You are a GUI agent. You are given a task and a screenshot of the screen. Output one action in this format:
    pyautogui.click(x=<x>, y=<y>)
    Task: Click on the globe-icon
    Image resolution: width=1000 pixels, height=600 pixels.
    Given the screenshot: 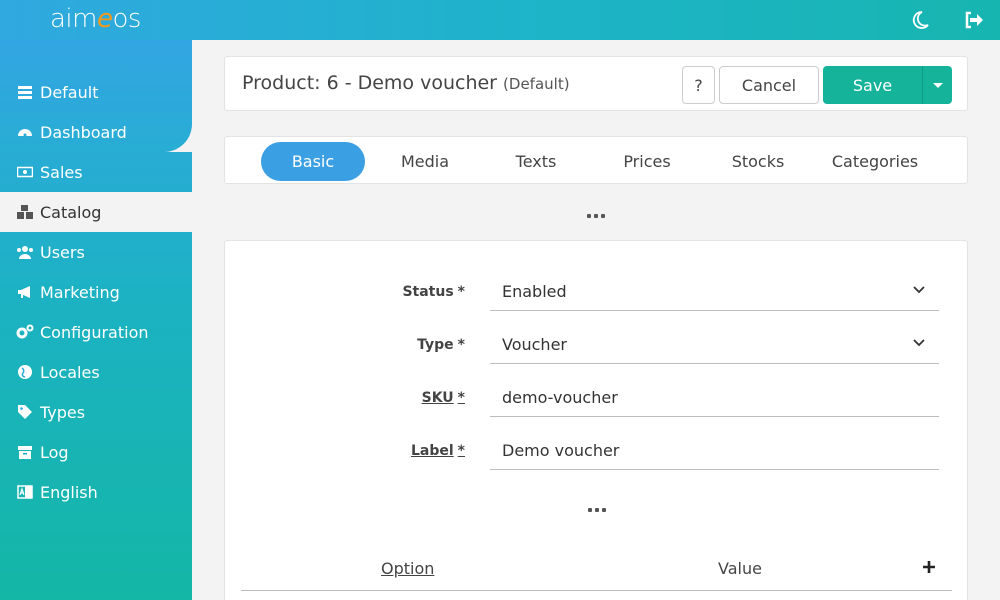 What is the action you would take?
    pyautogui.click(x=25, y=372)
    